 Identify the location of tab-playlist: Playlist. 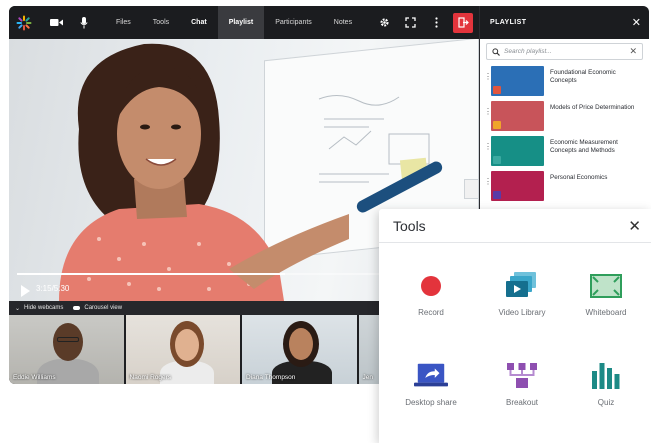
(241, 22).